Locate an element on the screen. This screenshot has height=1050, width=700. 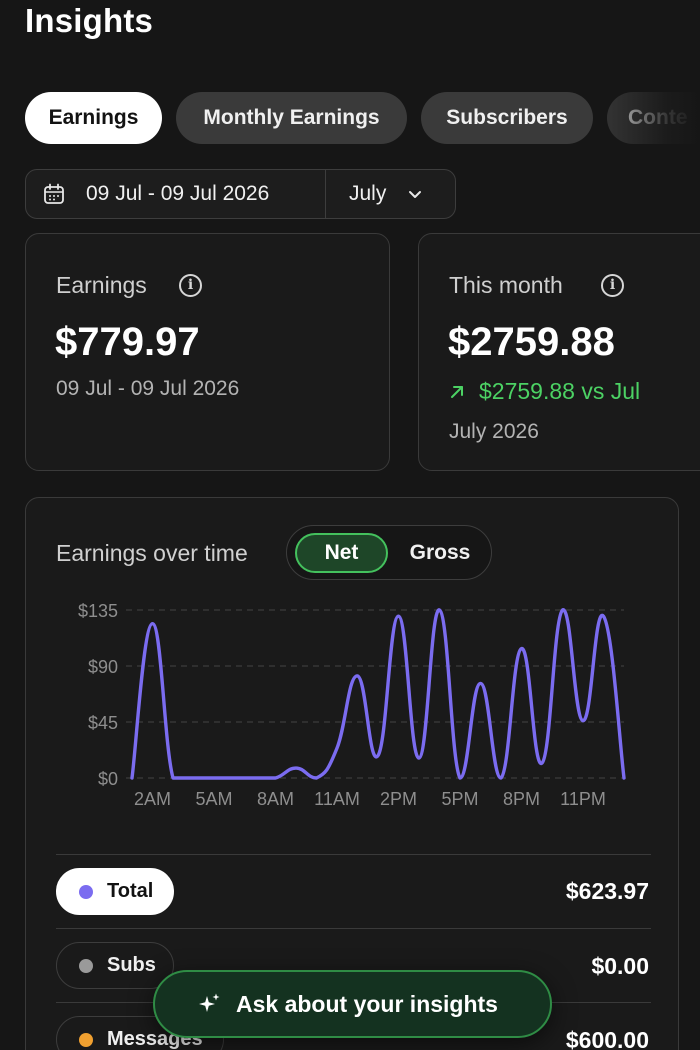
month-select: July is located at coordinates (391, 194).